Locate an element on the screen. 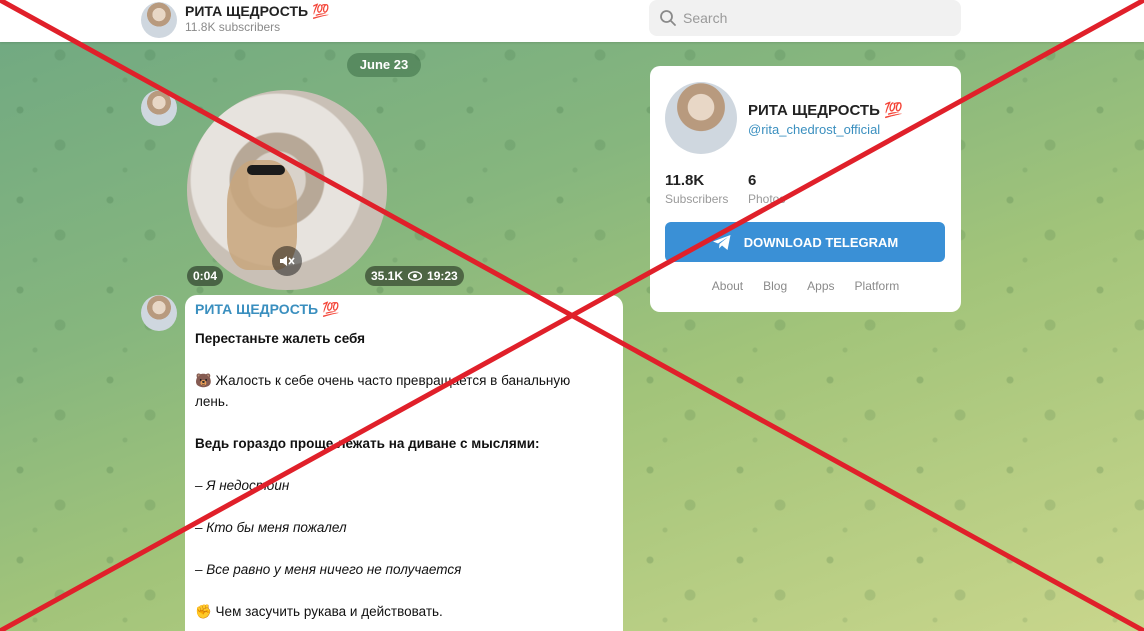 The width and height of the screenshot is (1144, 631). channel-card-avatar is located at coordinates (701, 118).